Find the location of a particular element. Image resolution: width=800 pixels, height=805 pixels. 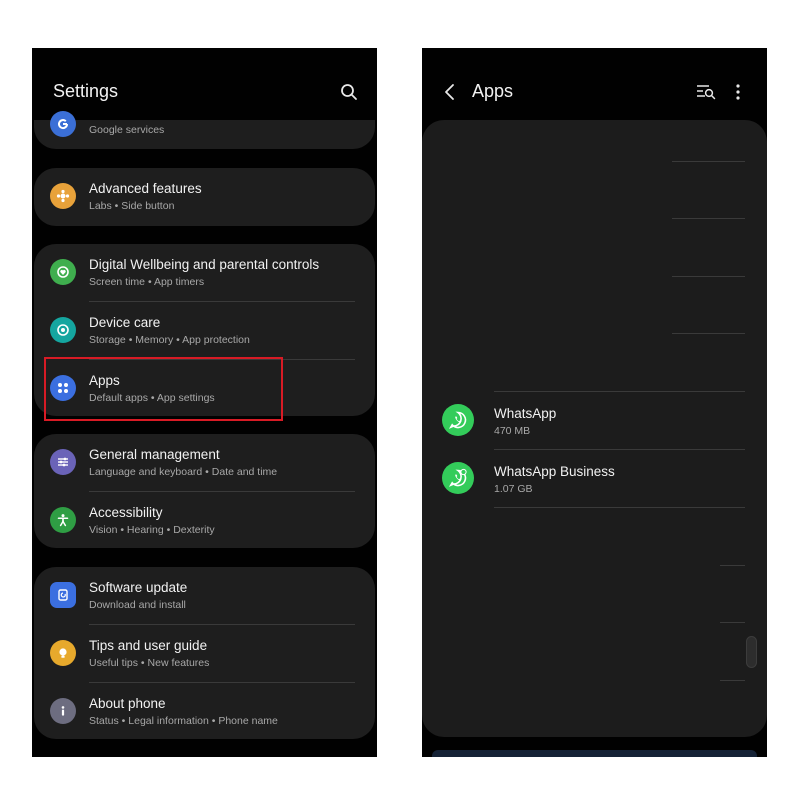

settings-item-sub: Labs • Side button is located at coordinates (132, 206).